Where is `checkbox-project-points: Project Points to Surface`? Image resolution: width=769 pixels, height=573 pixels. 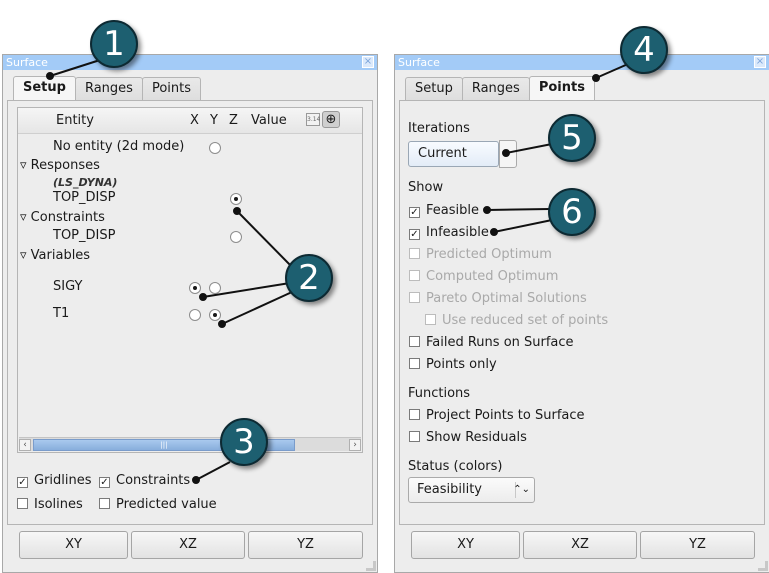
checkbox-project-points: Project Points to Surface is located at coordinates (497, 415).